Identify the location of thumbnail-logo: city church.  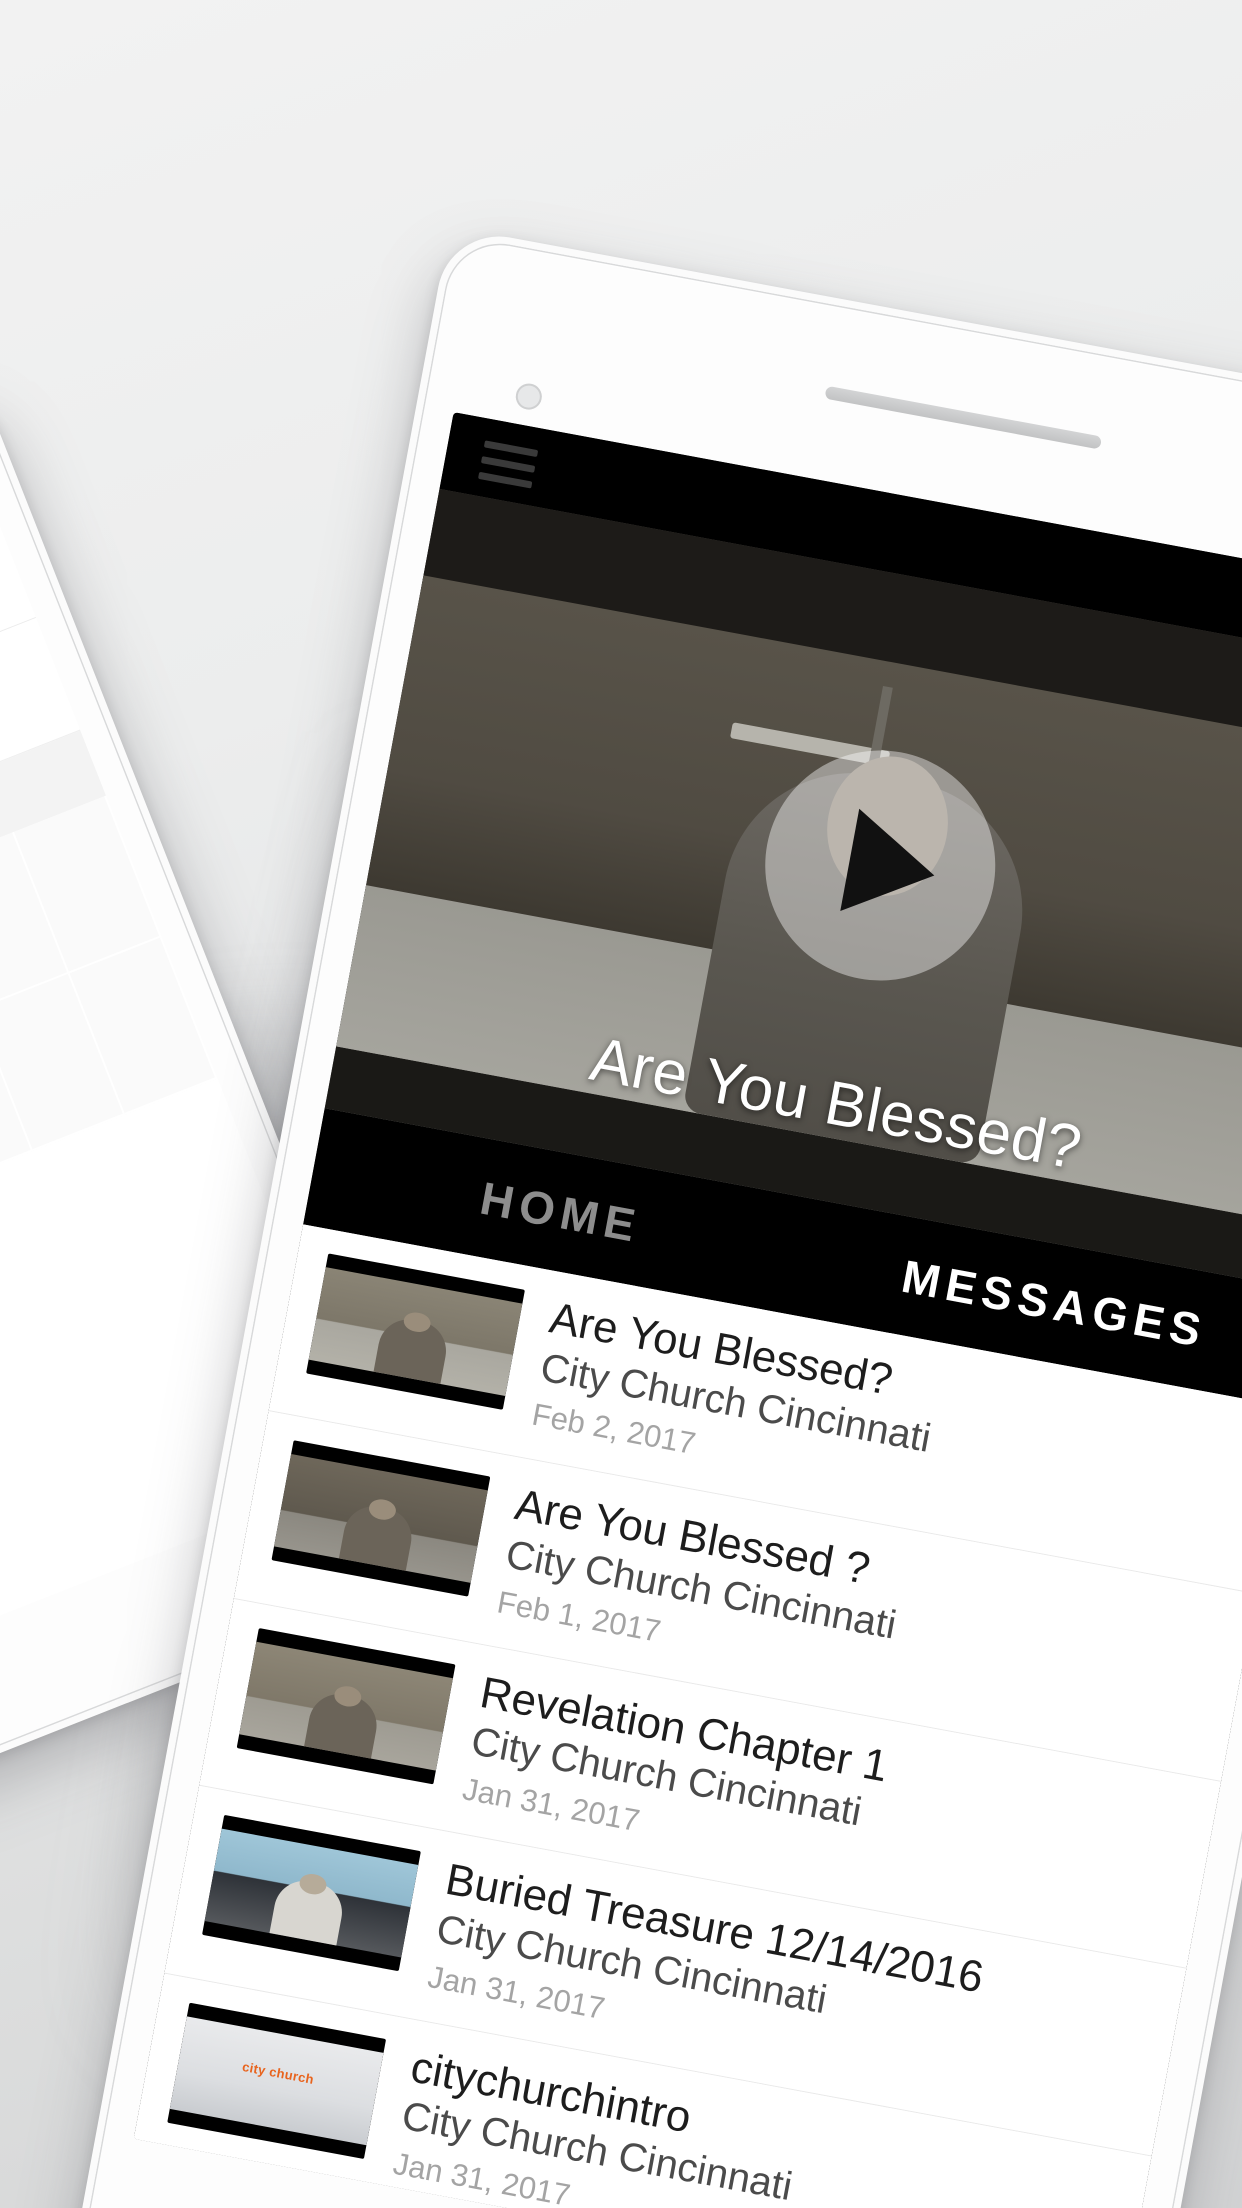
(278, 2073).